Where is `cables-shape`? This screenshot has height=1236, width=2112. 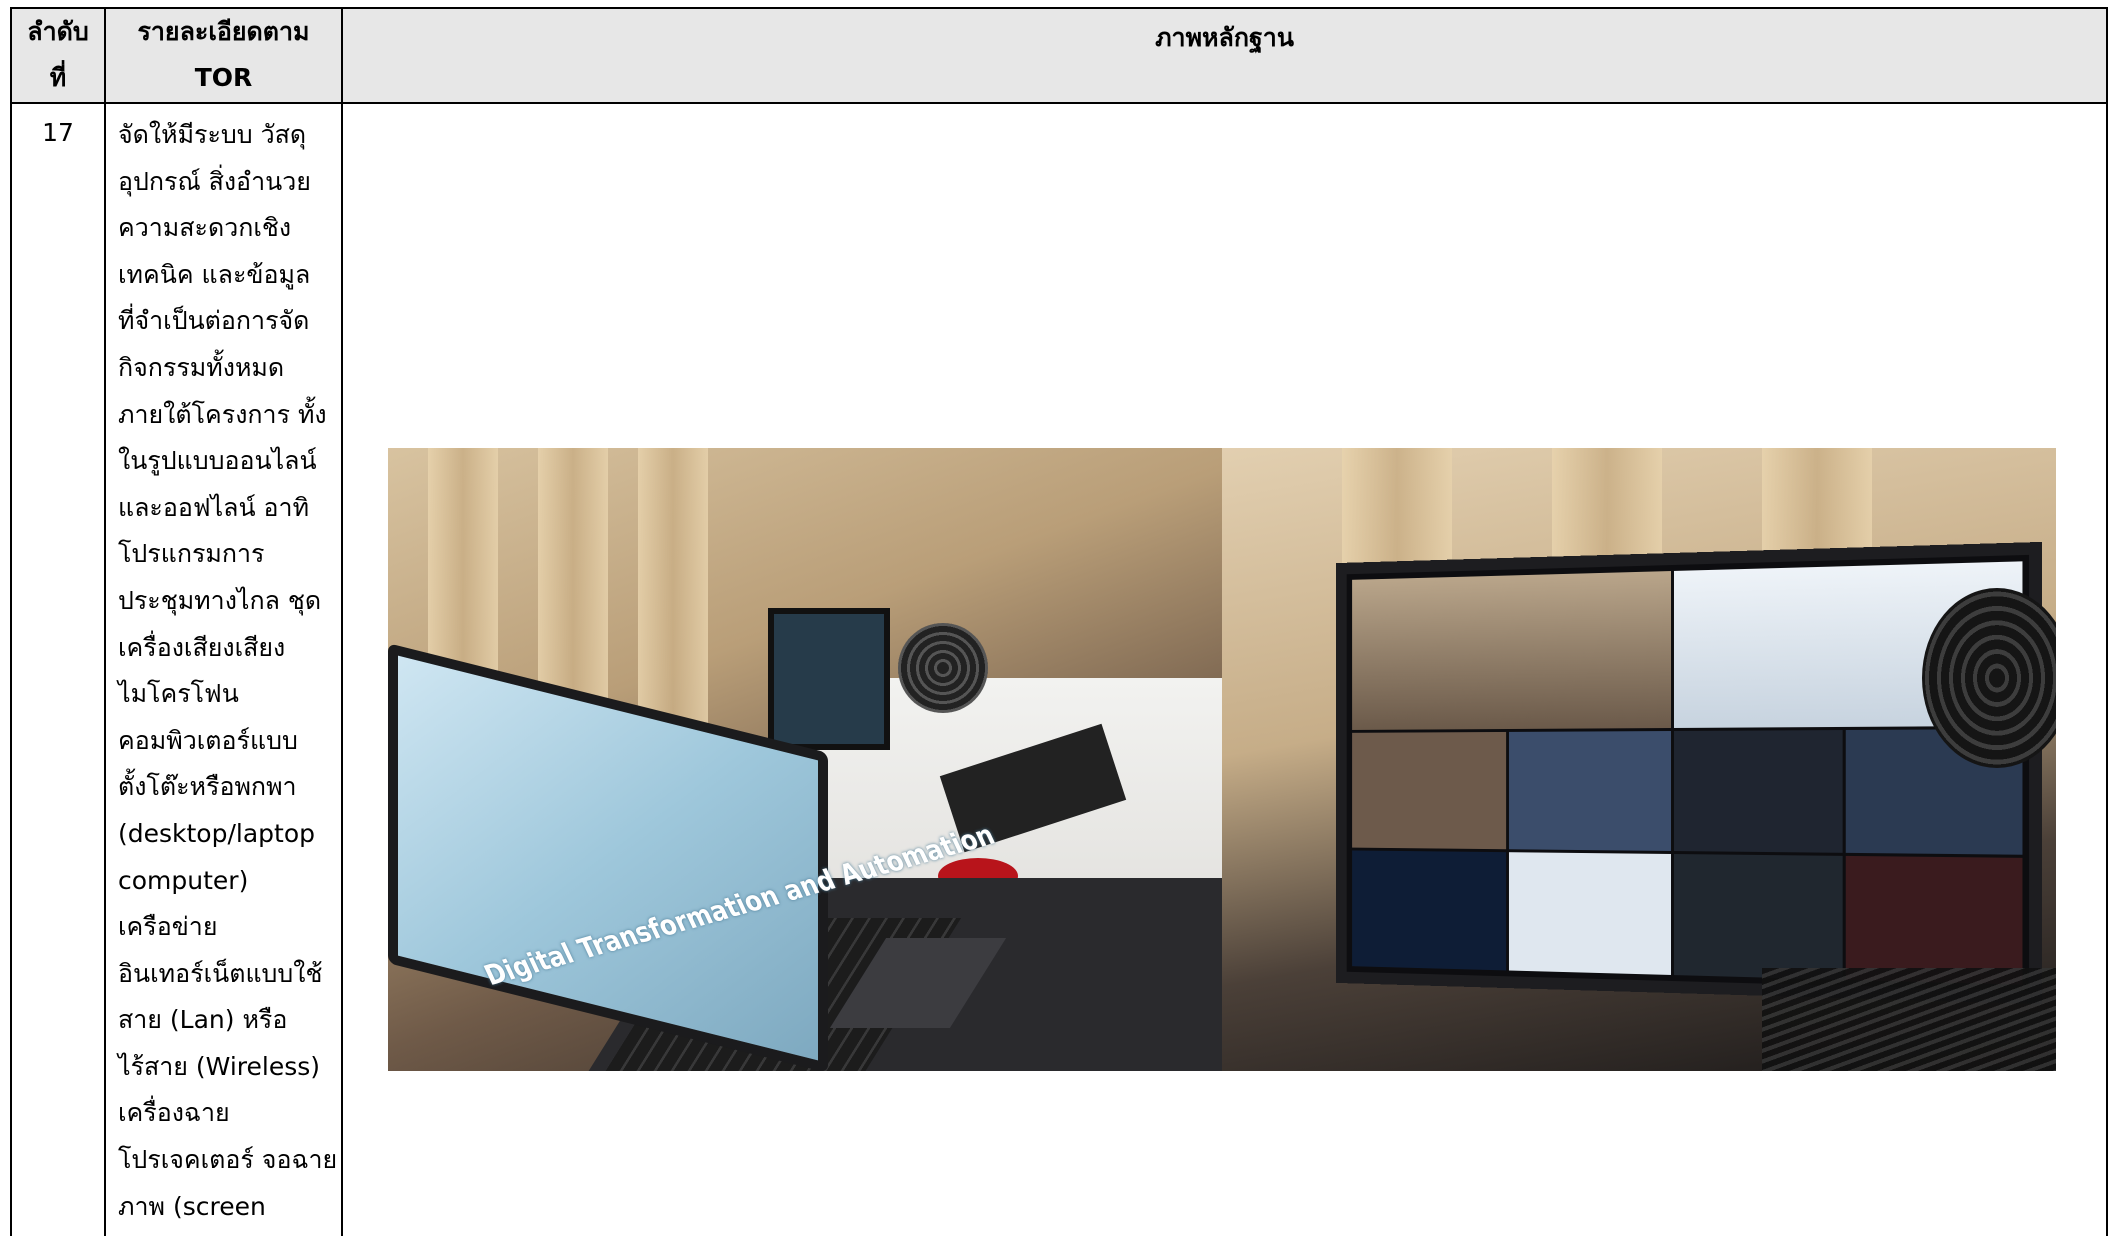 cables-shape is located at coordinates (1909, 1019).